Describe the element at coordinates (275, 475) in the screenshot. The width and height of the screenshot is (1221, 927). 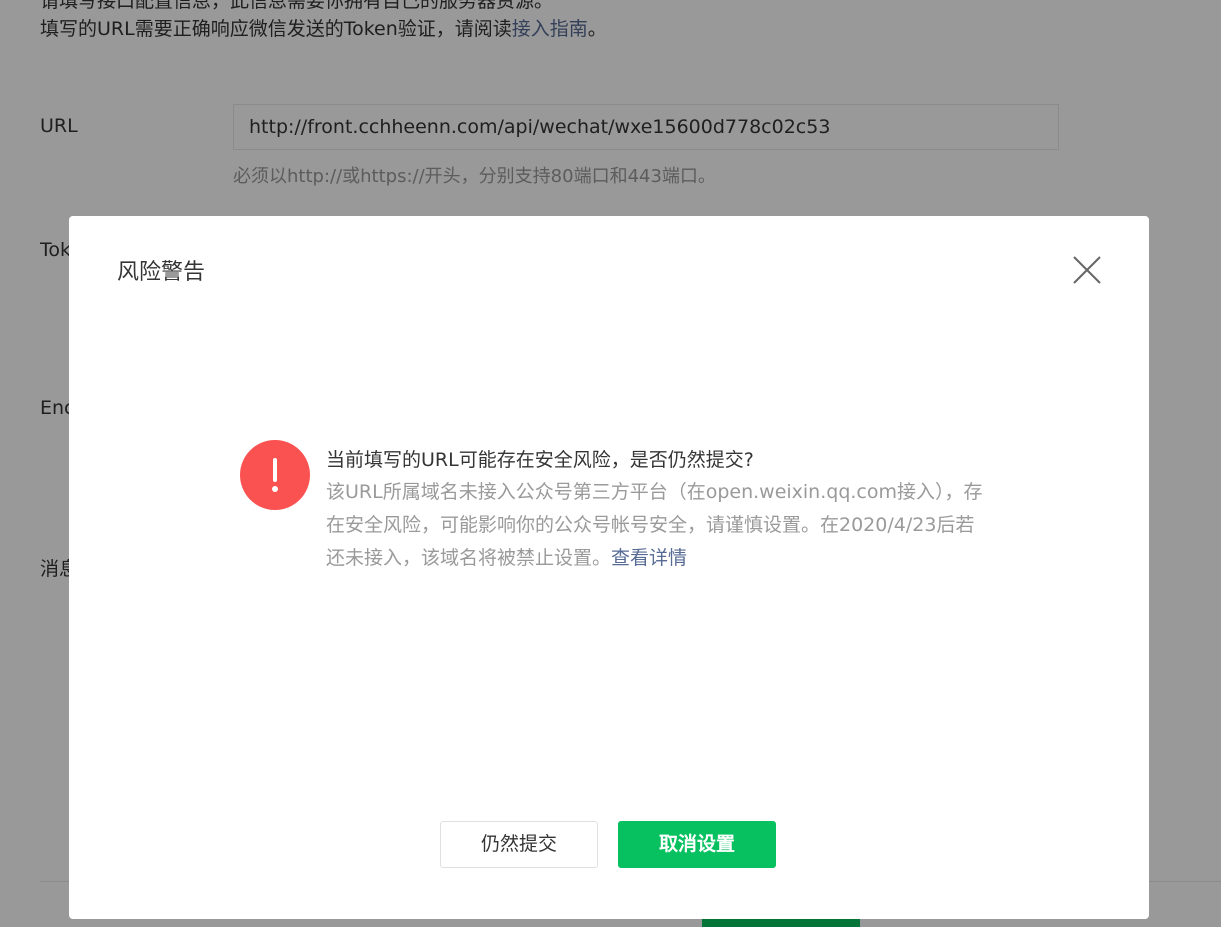
I see `warning-icon` at that location.